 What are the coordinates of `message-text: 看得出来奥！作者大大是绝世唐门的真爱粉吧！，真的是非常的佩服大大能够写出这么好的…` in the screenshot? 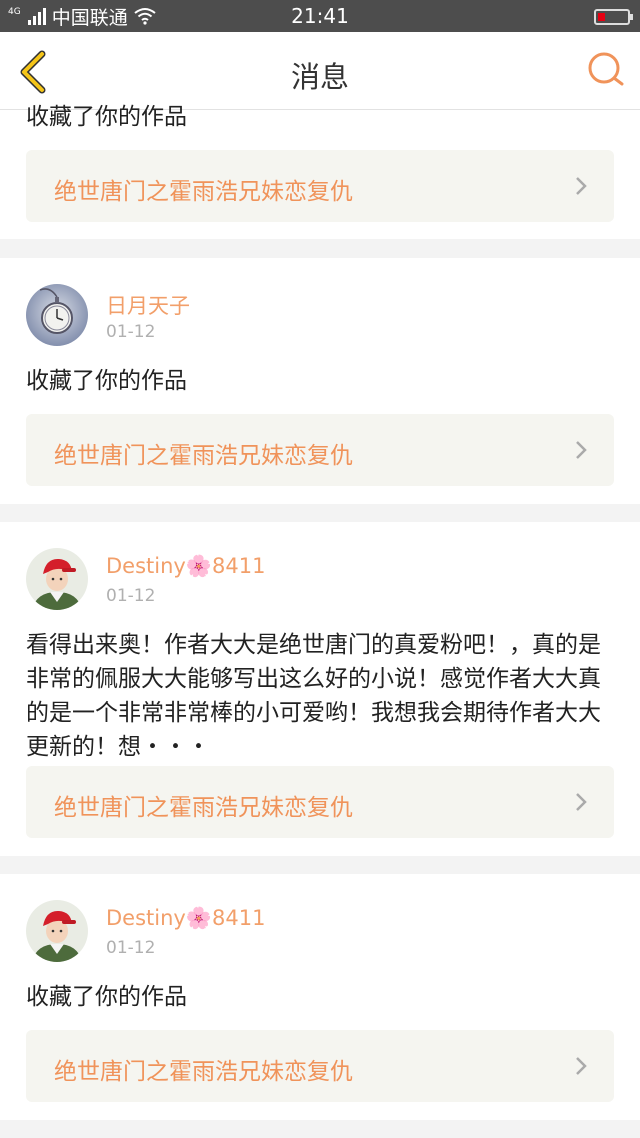 It's located at (313, 696).